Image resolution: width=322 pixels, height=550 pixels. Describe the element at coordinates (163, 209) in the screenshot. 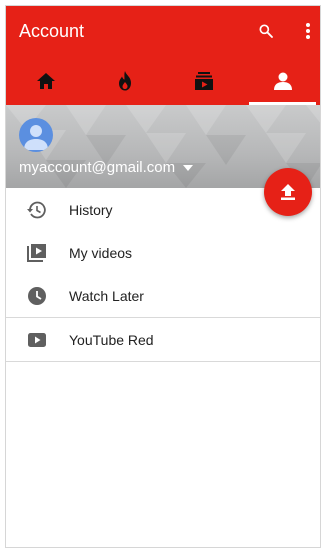

I see `menu-item-history: History` at that location.